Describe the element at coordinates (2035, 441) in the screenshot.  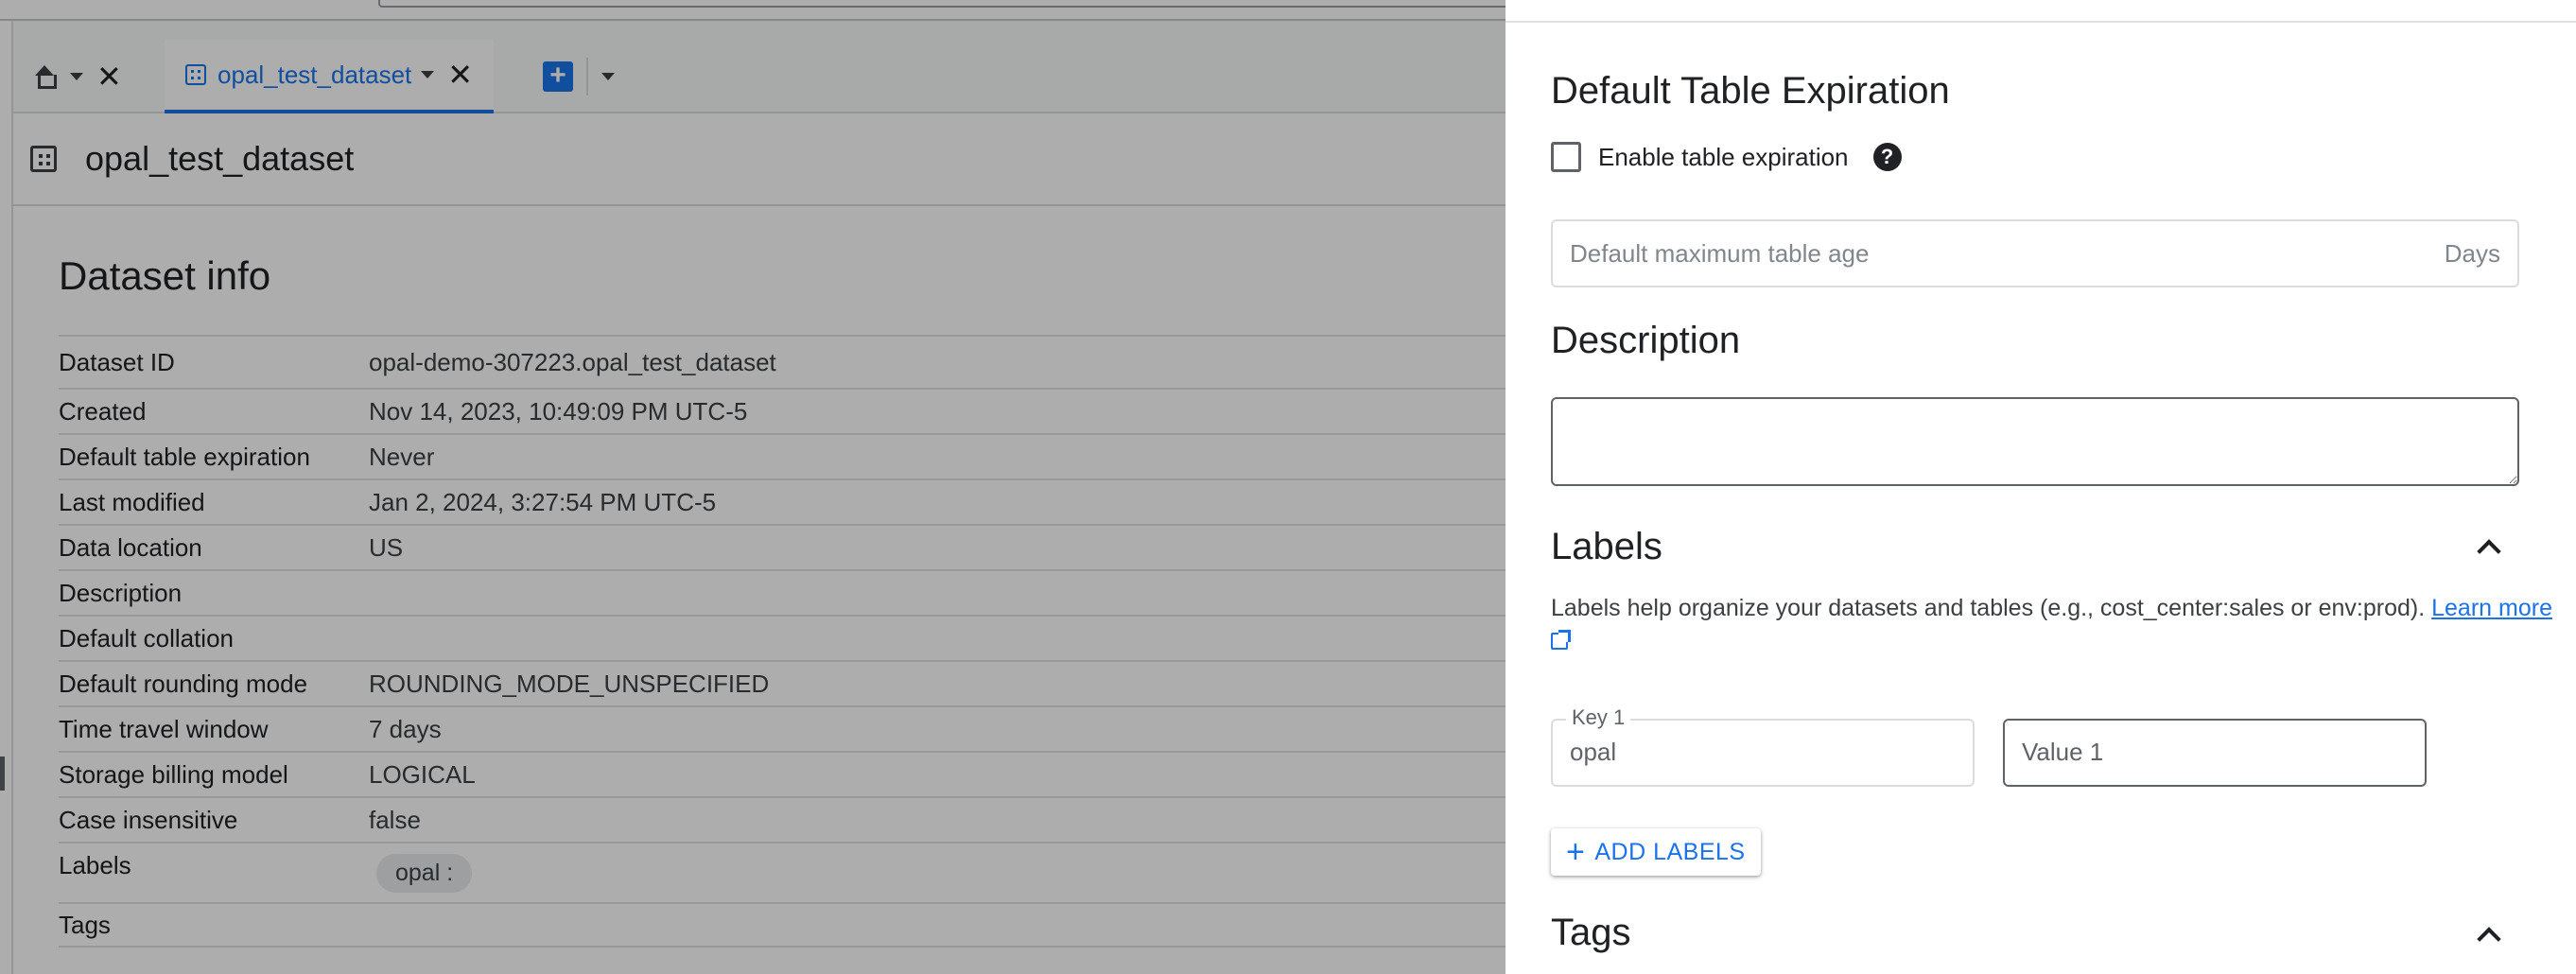
I see `description-textarea` at that location.